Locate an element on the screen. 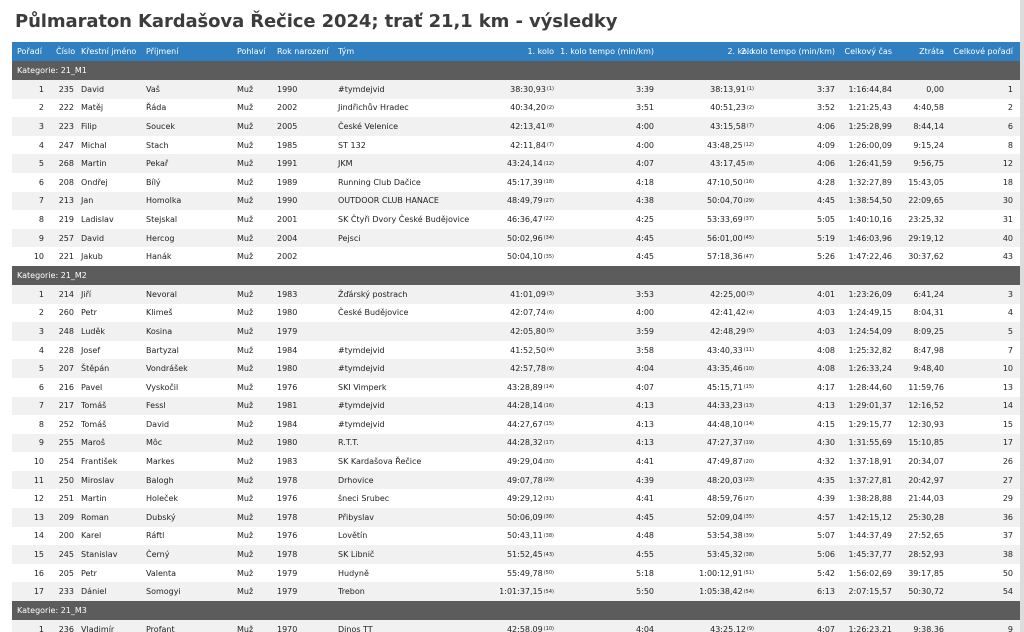  column-header: Celkové pořadí is located at coordinates (983, 51).